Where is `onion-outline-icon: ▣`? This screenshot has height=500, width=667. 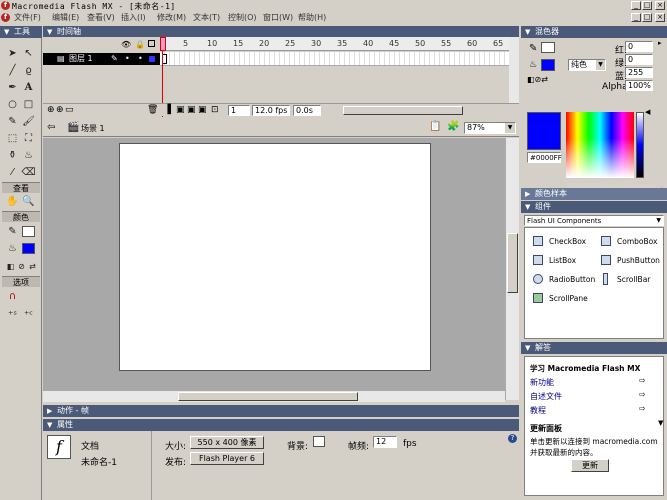
onion-outline-icon: ▣ is located at coordinates (191, 110).